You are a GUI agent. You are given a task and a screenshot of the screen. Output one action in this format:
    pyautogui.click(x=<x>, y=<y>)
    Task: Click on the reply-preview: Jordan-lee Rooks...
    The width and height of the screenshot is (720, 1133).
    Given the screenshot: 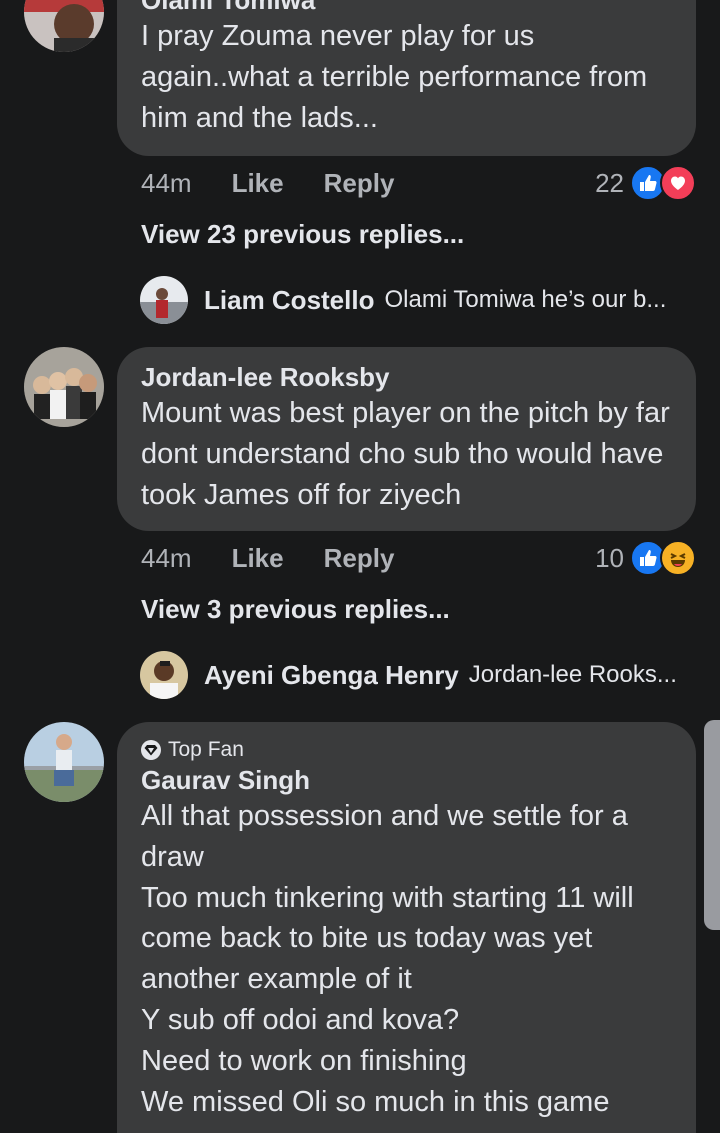 What is the action you would take?
    pyautogui.click(x=572, y=674)
    